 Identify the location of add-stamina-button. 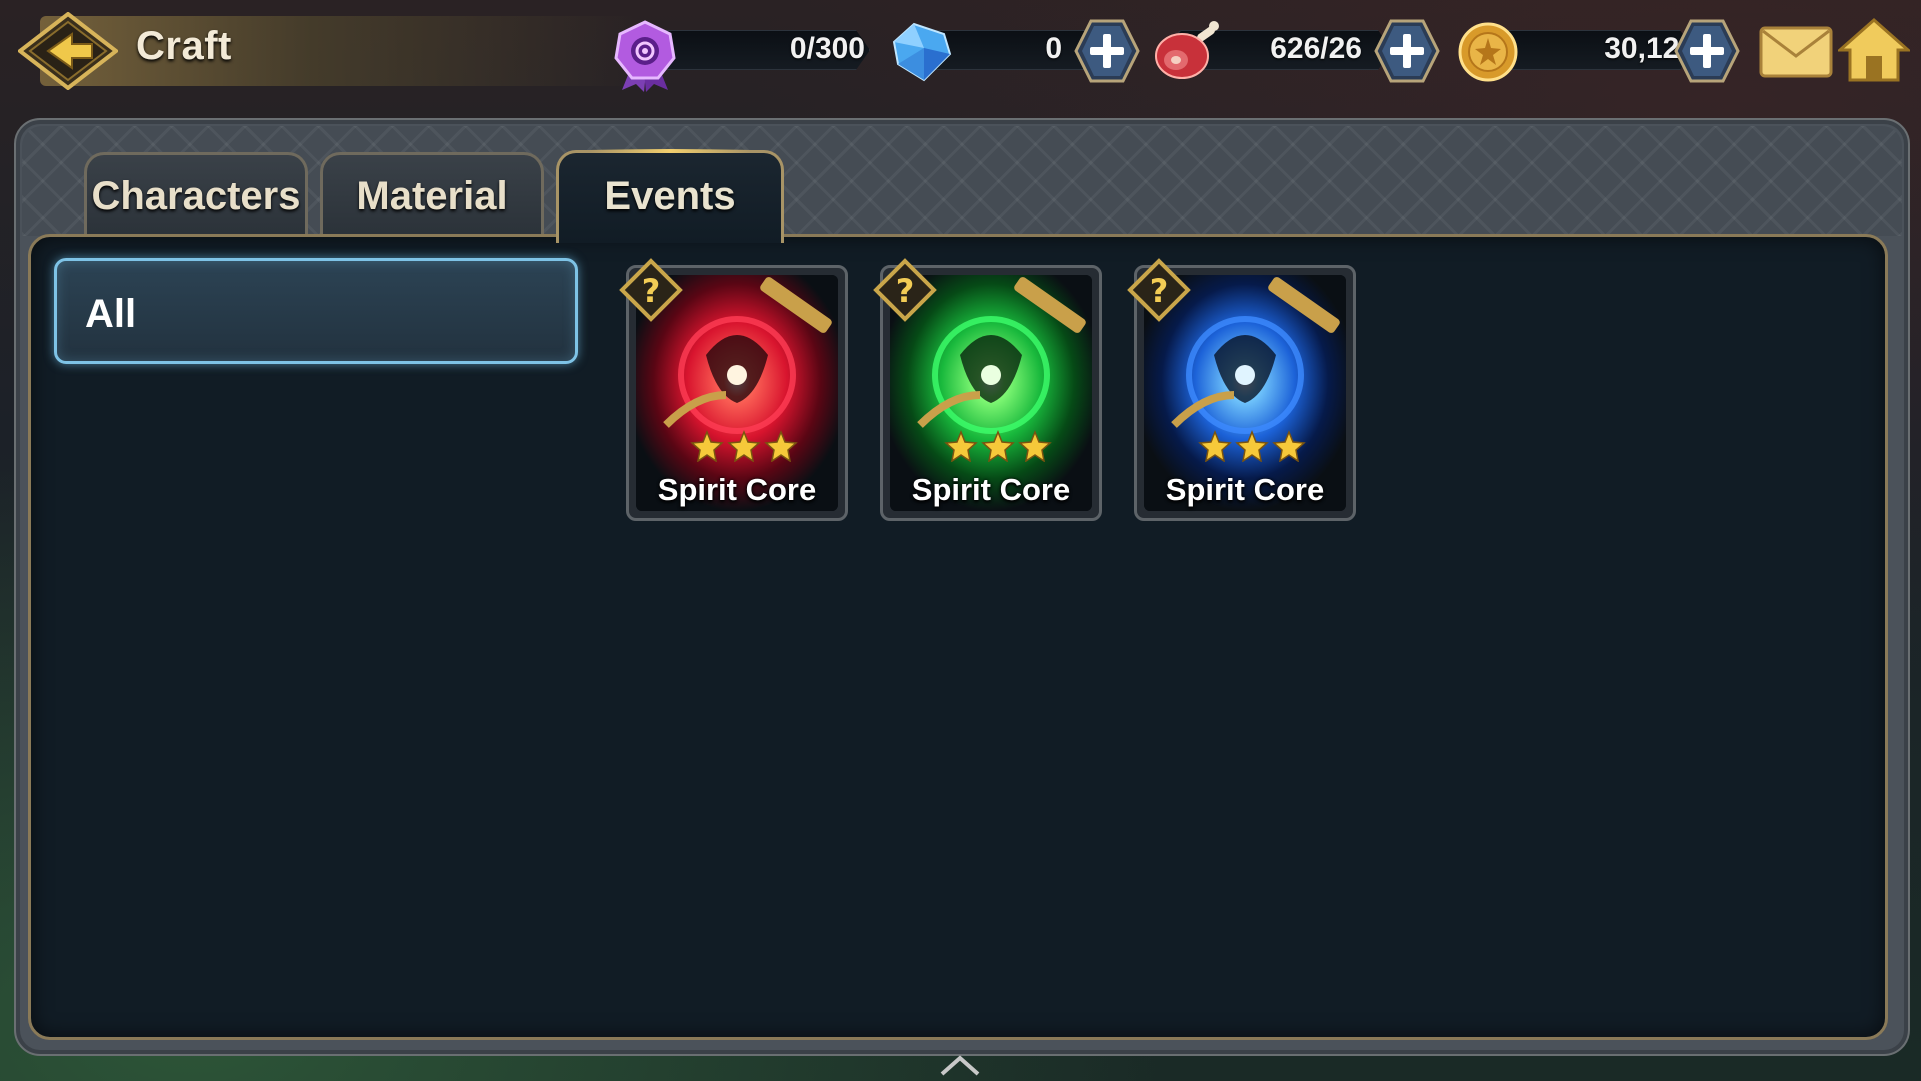
(1407, 51).